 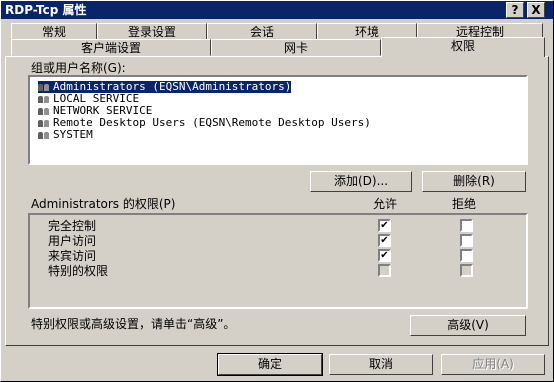 What do you see at coordinates (111, 47) in the screenshot?
I see `tab-client-settings: 客户端设置` at bounding box center [111, 47].